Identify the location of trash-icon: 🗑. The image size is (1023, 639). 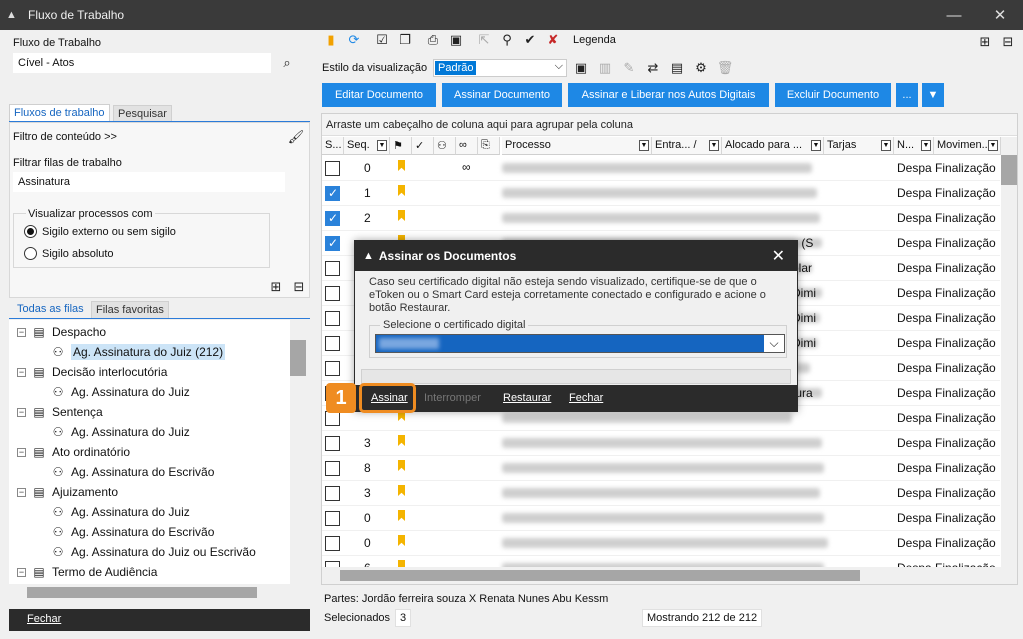
(725, 68).